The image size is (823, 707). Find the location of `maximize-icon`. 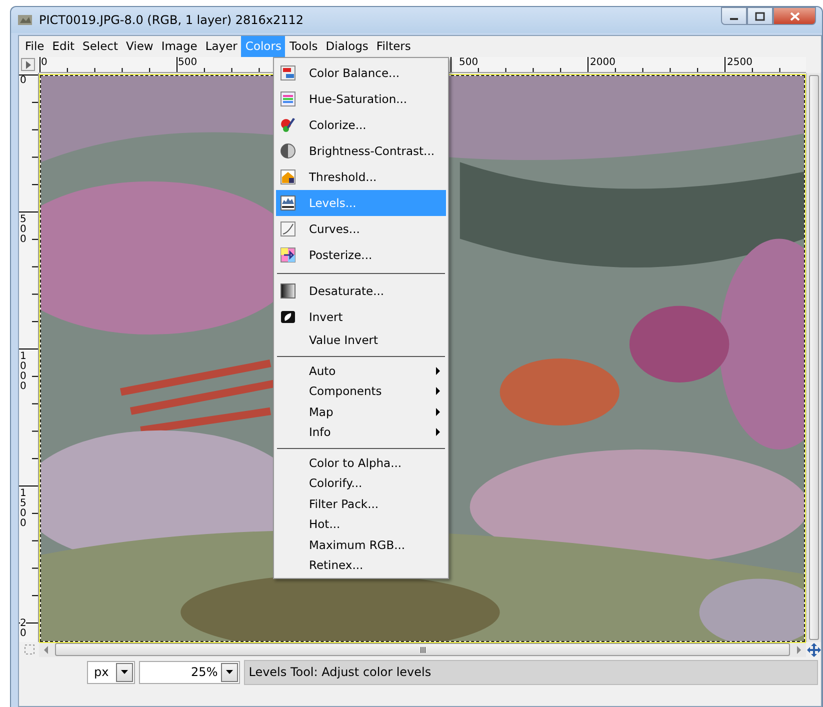

maximize-icon is located at coordinates (760, 16).